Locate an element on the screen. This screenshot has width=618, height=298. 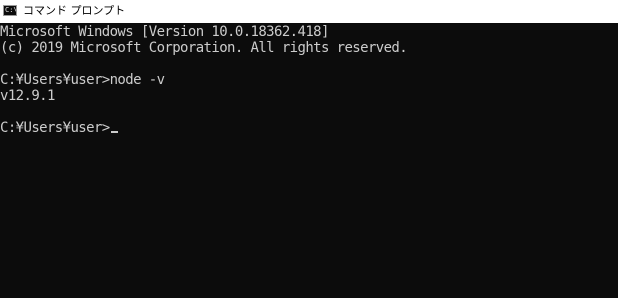
cmd-icon: C:\ is located at coordinates (10, 10).